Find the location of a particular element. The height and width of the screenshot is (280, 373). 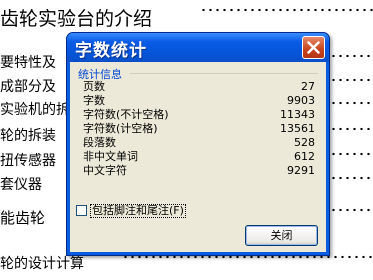

close-x-icon is located at coordinates (313, 47).